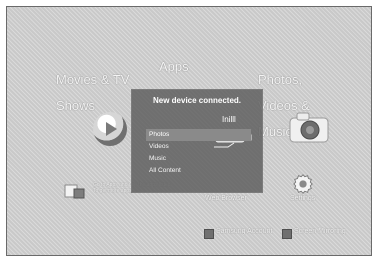 The image size is (382, 263). I want to click on movies-tv-title: Movies & TV Shows, so click(92, 86).